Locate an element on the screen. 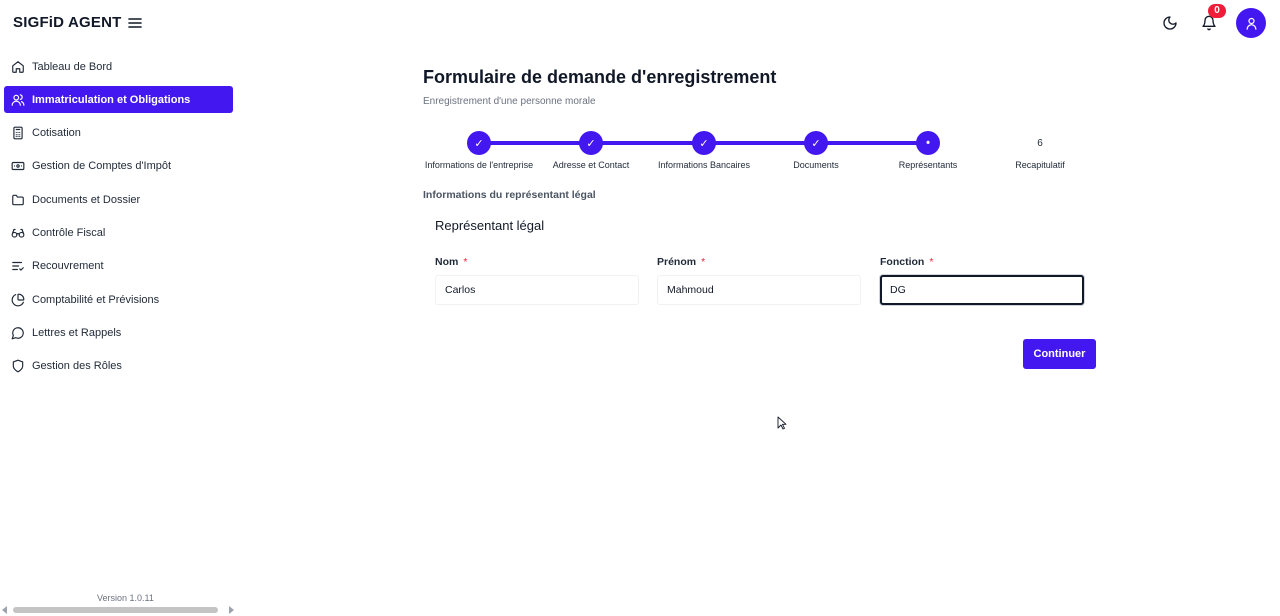 The height and width of the screenshot is (616, 1280). step-recapitulatif: 6 Recapitulatif is located at coordinates (1040, 150).